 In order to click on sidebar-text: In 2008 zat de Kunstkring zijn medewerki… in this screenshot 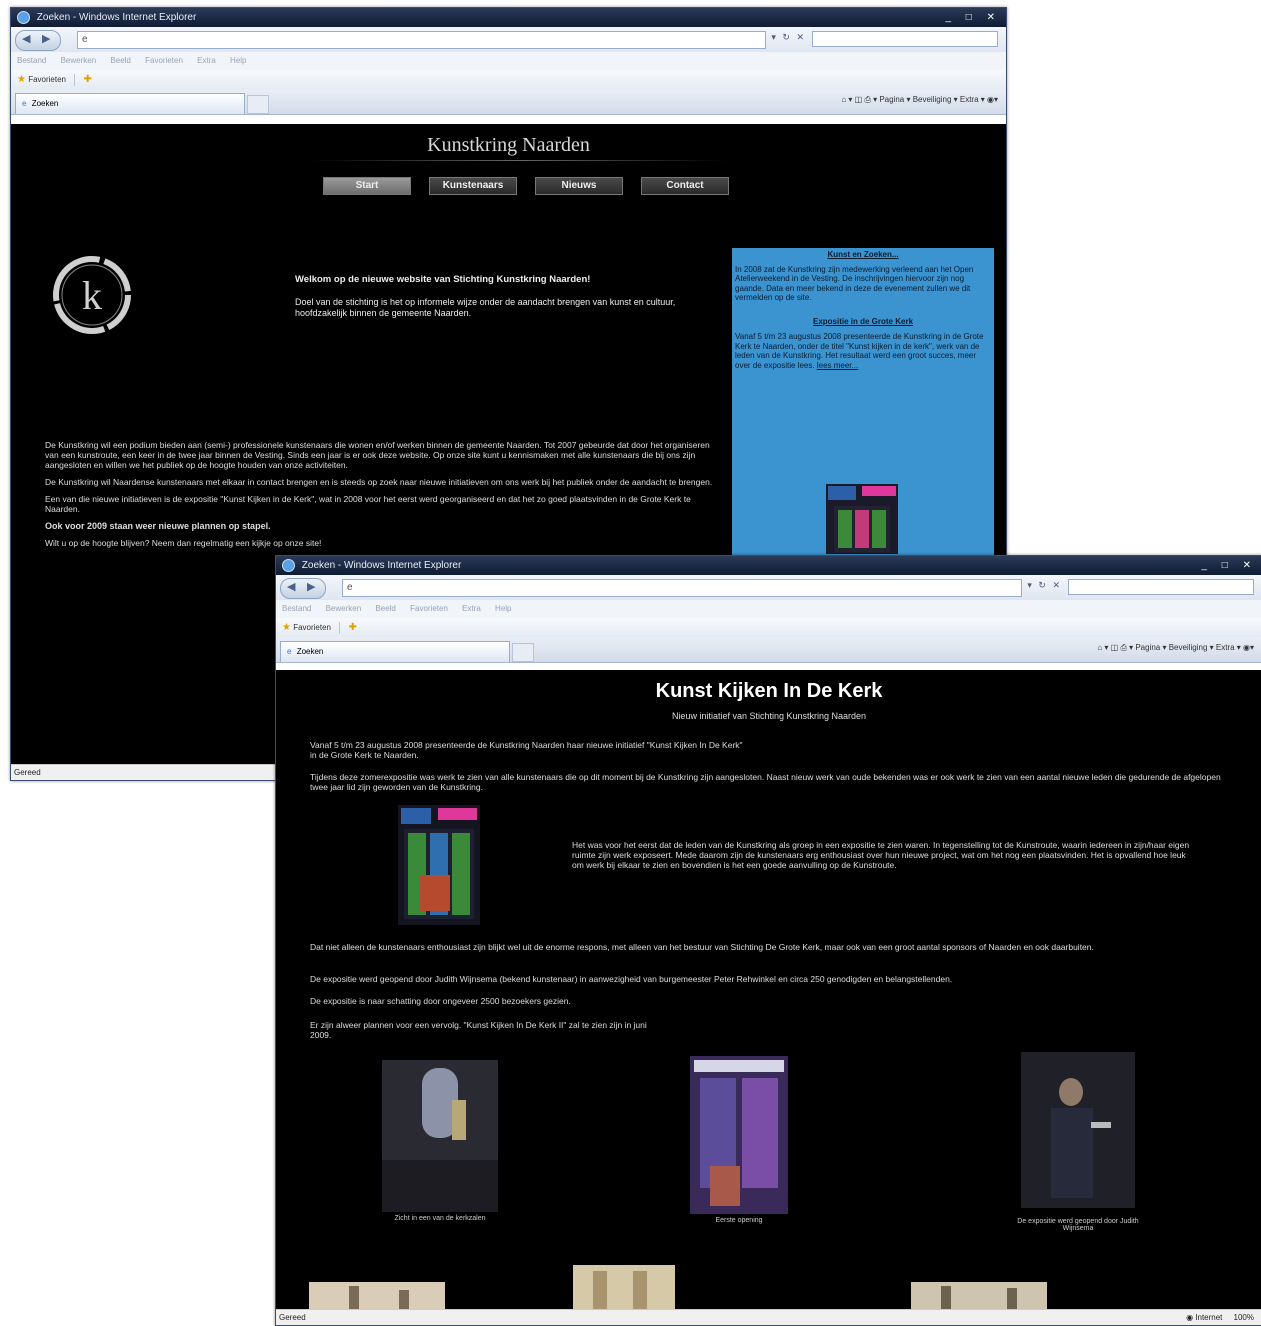, I will do `click(854, 283)`.